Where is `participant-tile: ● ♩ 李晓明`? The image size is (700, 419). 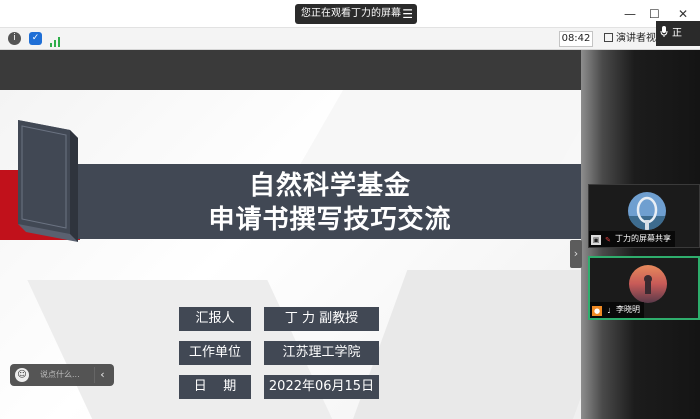
participant-tile: ● ♩ 李晓明 is located at coordinates (644, 288).